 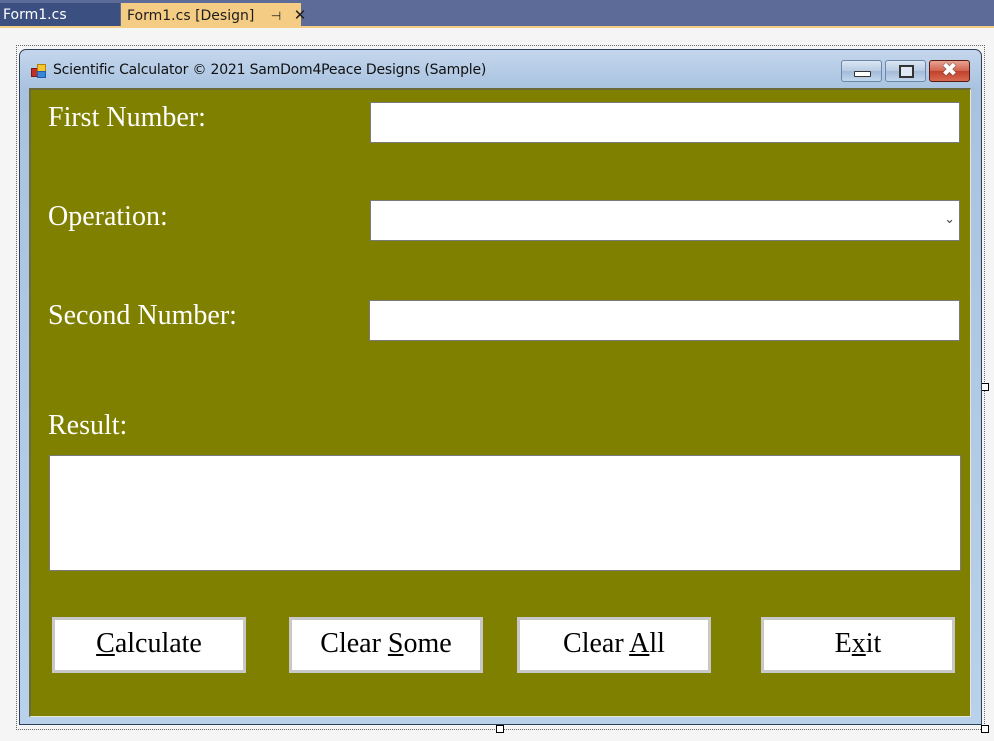 What do you see at coordinates (639, 643) in the screenshot?
I see `button-mnemonic: A` at bounding box center [639, 643].